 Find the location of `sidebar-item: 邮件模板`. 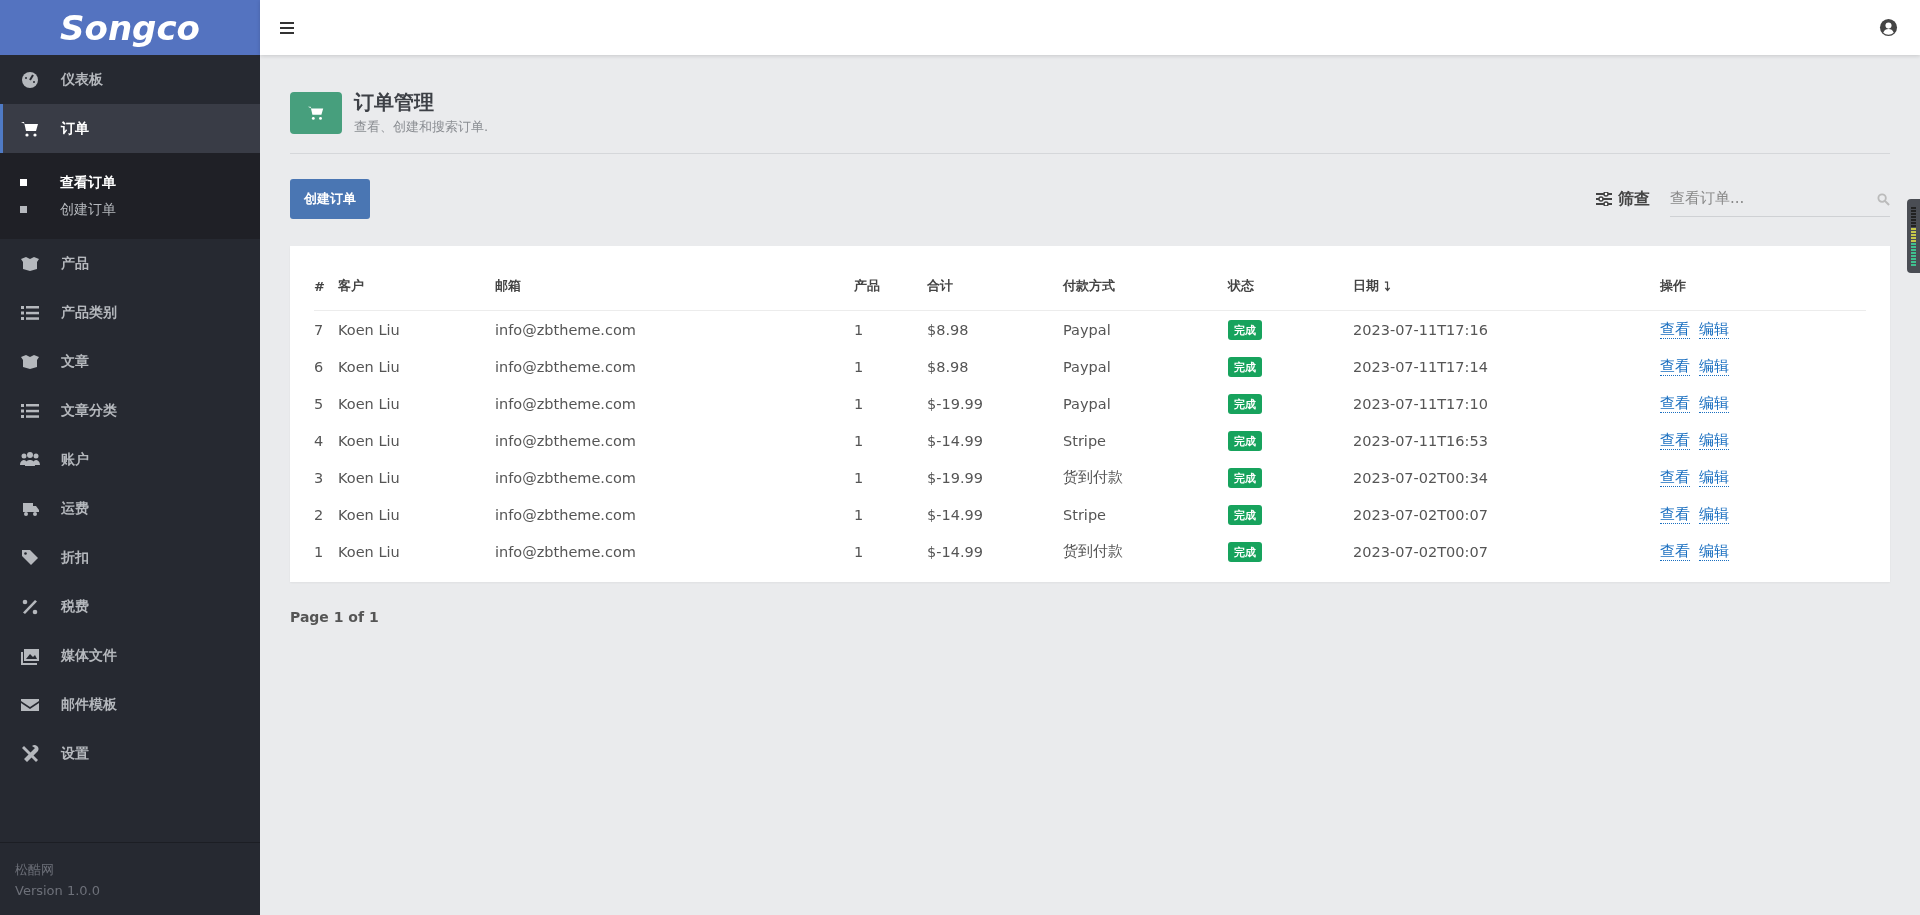

sidebar-item: 邮件模板 is located at coordinates (130, 704).